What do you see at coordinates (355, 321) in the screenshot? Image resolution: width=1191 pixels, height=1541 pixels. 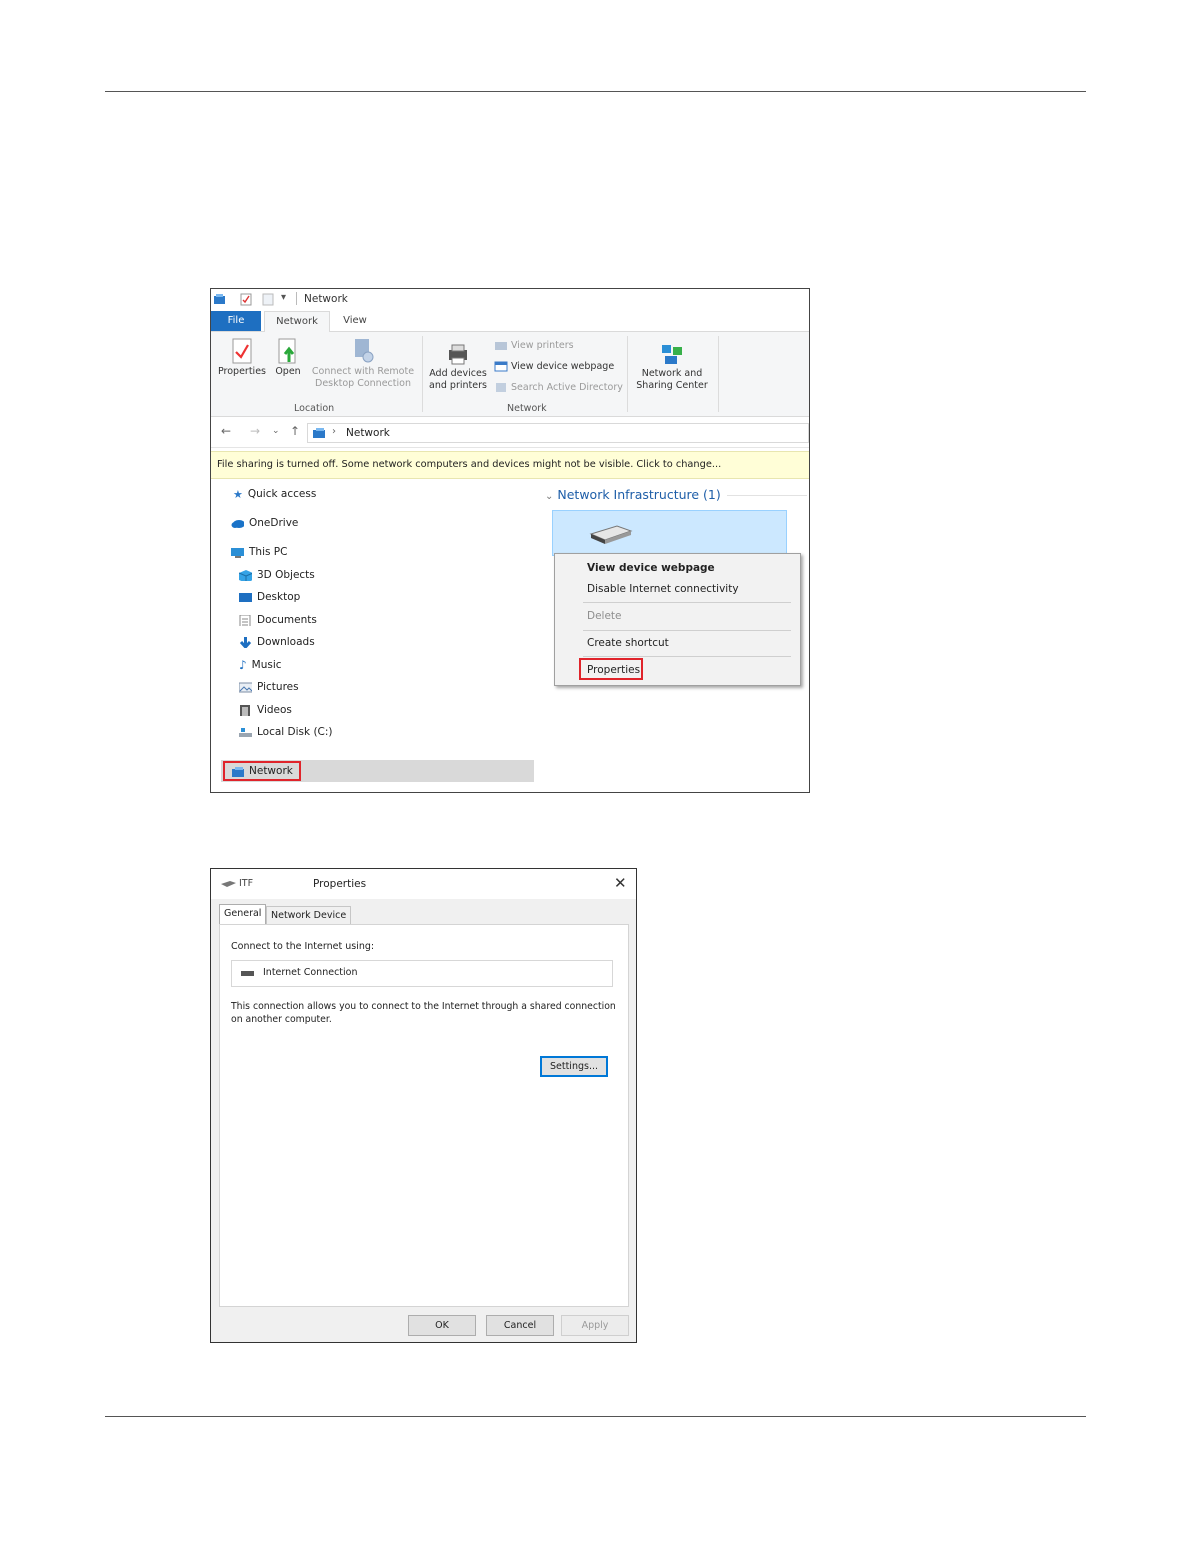 I see `tab-view: View` at bounding box center [355, 321].